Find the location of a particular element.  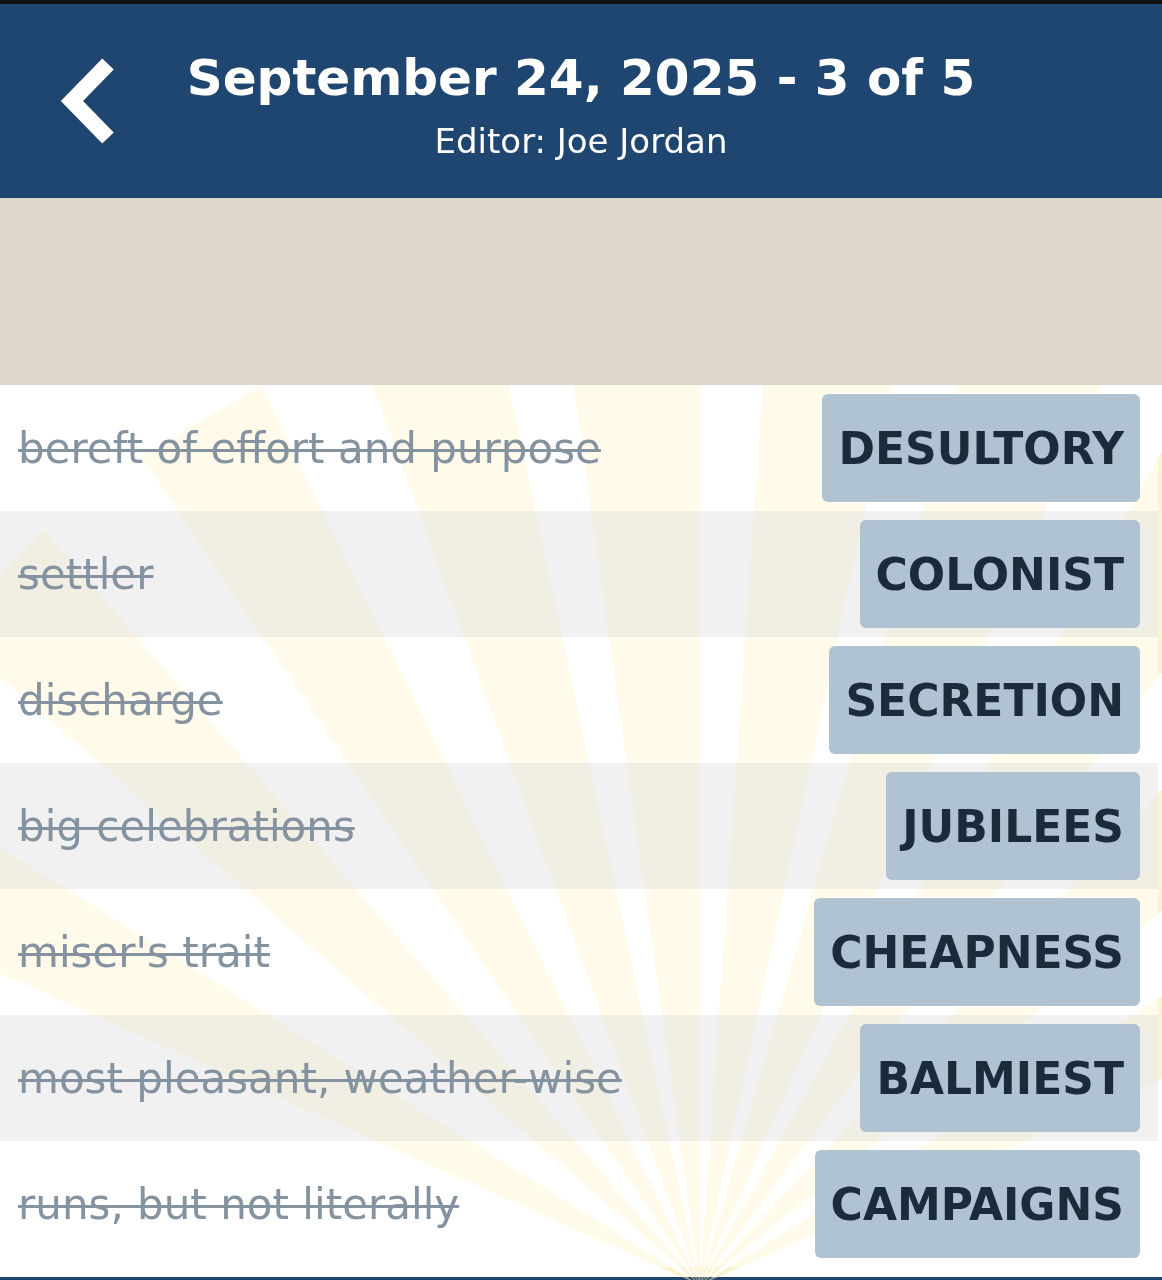

answer-tile: SECRETION is located at coordinates (984, 700).